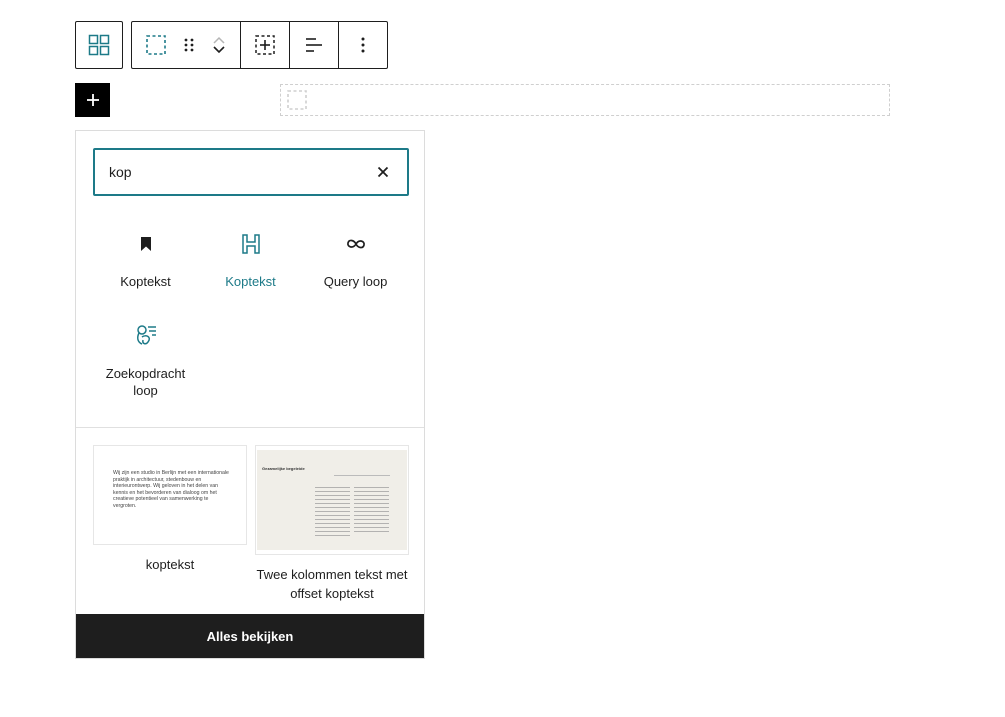 Image resolution: width=1005 pixels, height=717 pixels. I want to click on browse-all-button: Alles bekijken, so click(250, 636).